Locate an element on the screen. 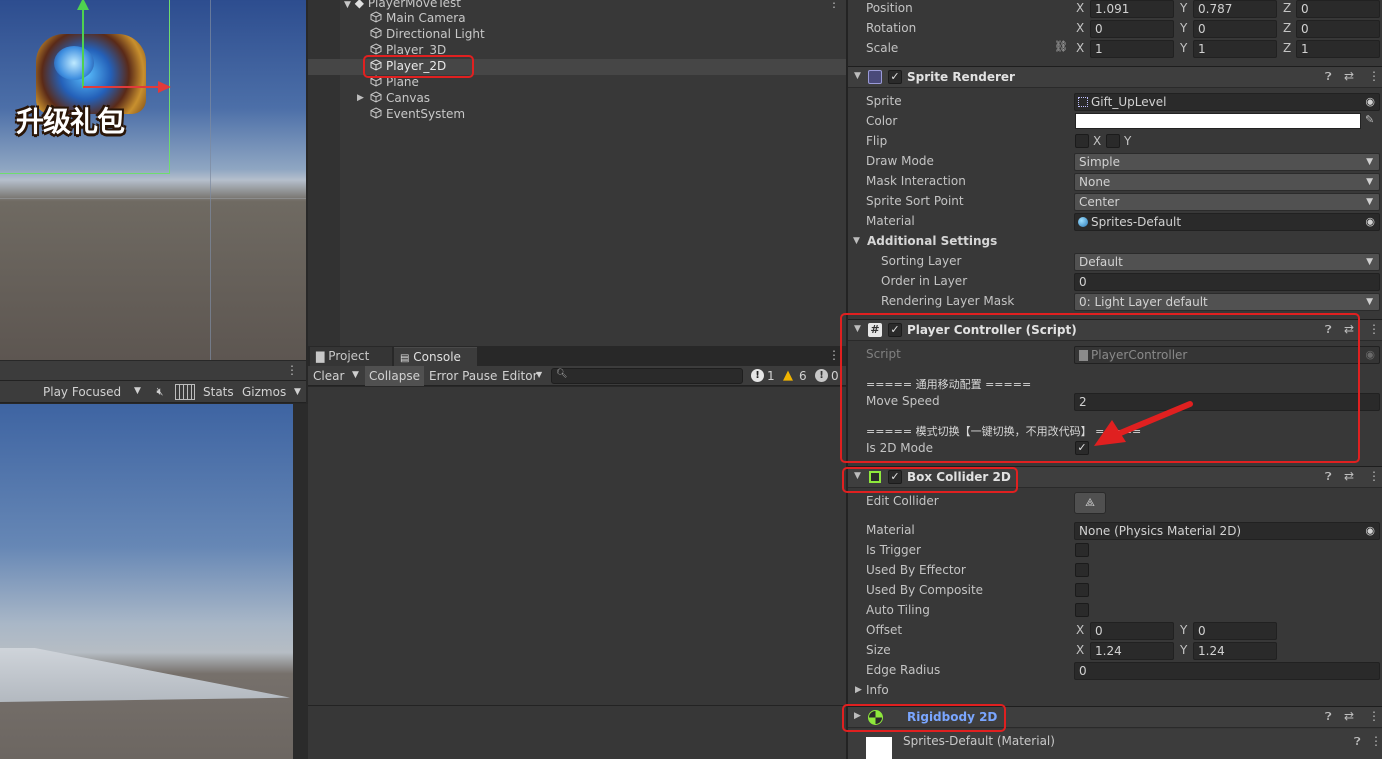 The image size is (1382, 759). hierarchy-item-plane: Plane is located at coordinates (394, 83).